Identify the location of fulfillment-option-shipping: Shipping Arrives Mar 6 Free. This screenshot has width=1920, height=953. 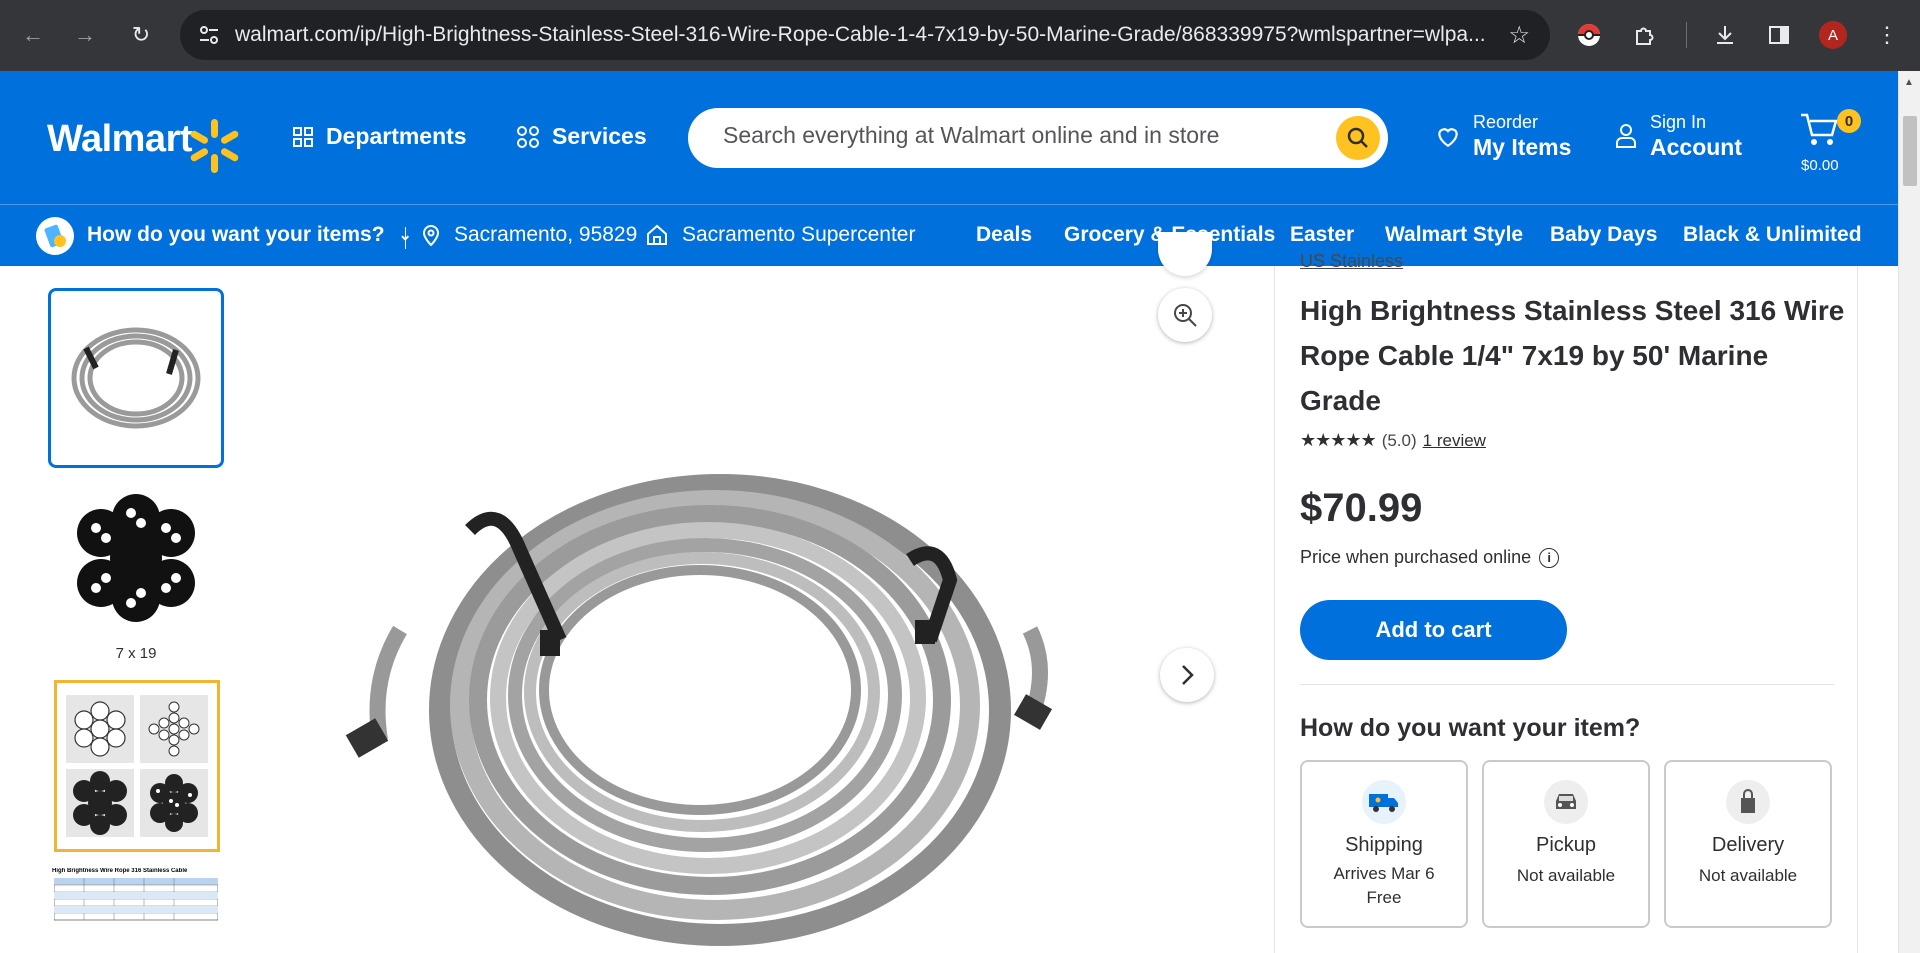
(1384, 844).